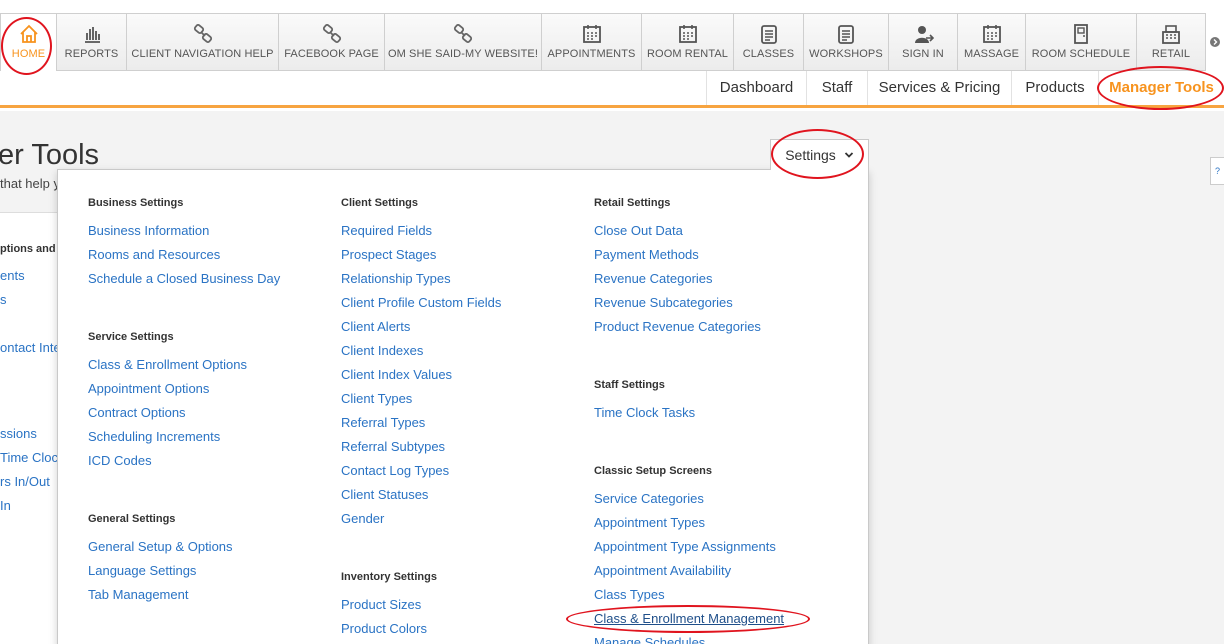 The image size is (1224, 644). What do you see at coordinates (629, 594) in the screenshot?
I see `link-class-types: Class Types` at bounding box center [629, 594].